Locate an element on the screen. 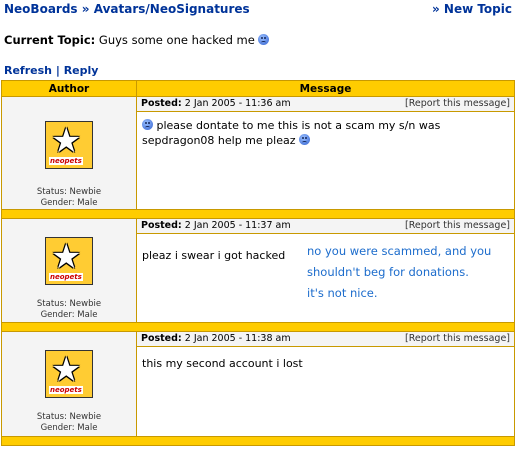 This screenshot has height=464, width=516. post-text: this my second account i lost is located at coordinates (222, 363).